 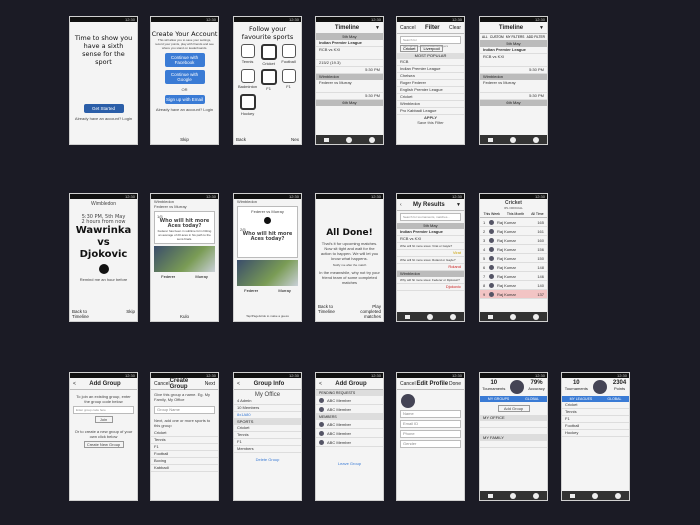 I want to click on group-sport: F1, so click(x=267, y=442).